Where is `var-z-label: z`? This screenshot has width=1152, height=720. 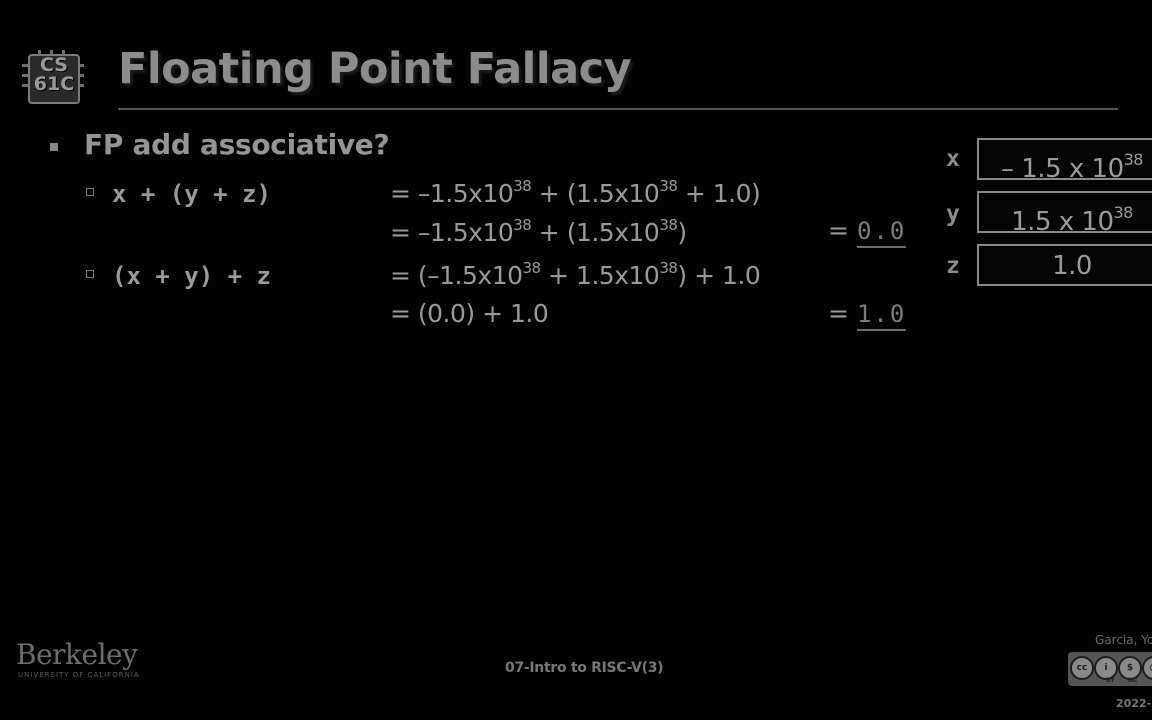
var-z-label: z is located at coordinates (953, 266).